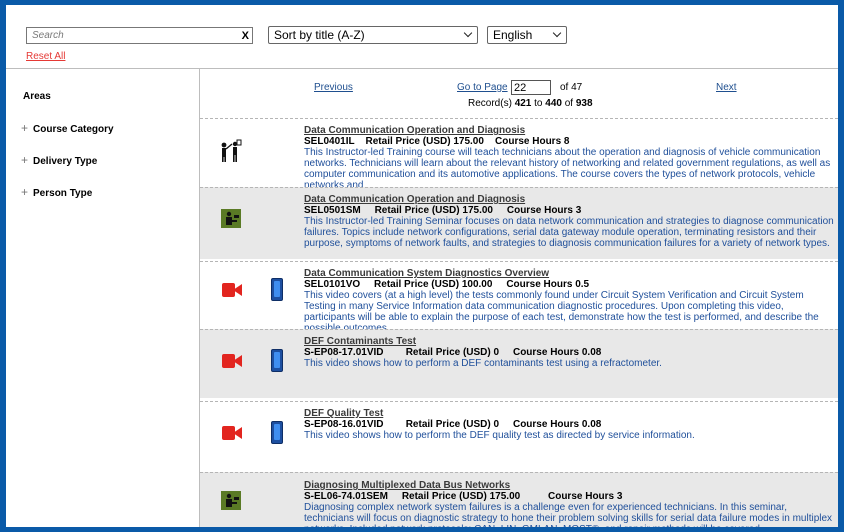 The image size is (844, 532). What do you see at coordinates (373, 35) in the screenshot?
I see `sort-select: Sort by title (A-Z)` at bounding box center [373, 35].